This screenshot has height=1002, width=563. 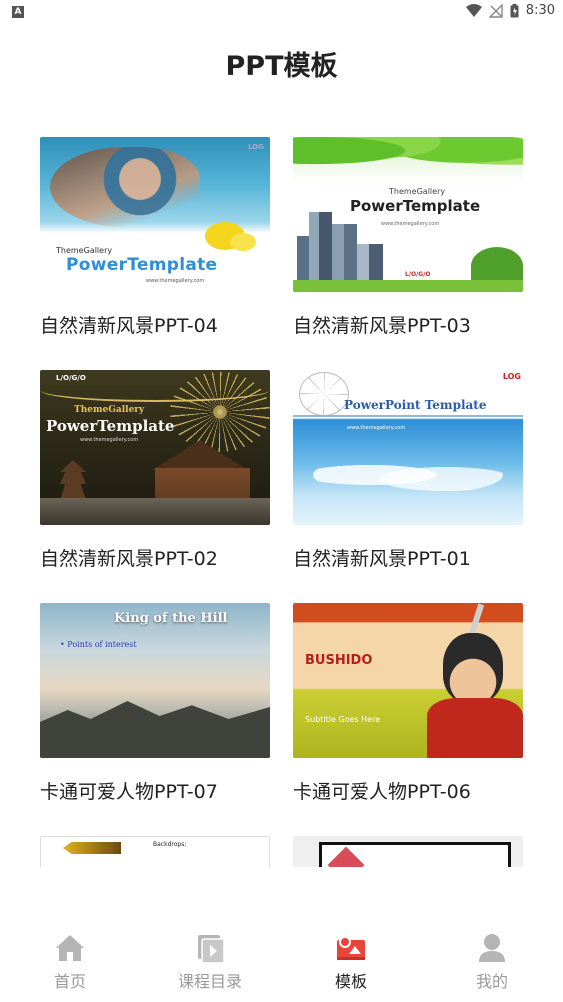 What do you see at coordinates (514, 10) in the screenshot?
I see `battery-icon` at bounding box center [514, 10].